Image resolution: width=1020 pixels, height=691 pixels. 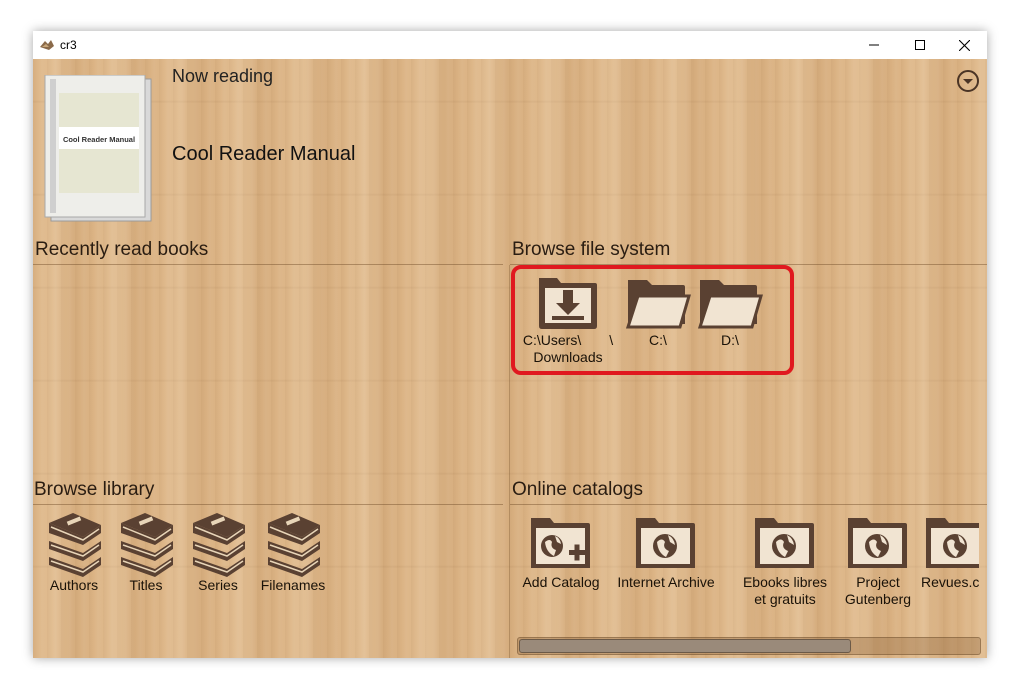 What do you see at coordinates (652, 320) in the screenshot?
I see `filesystem-highlight-box` at bounding box center [652, 320].